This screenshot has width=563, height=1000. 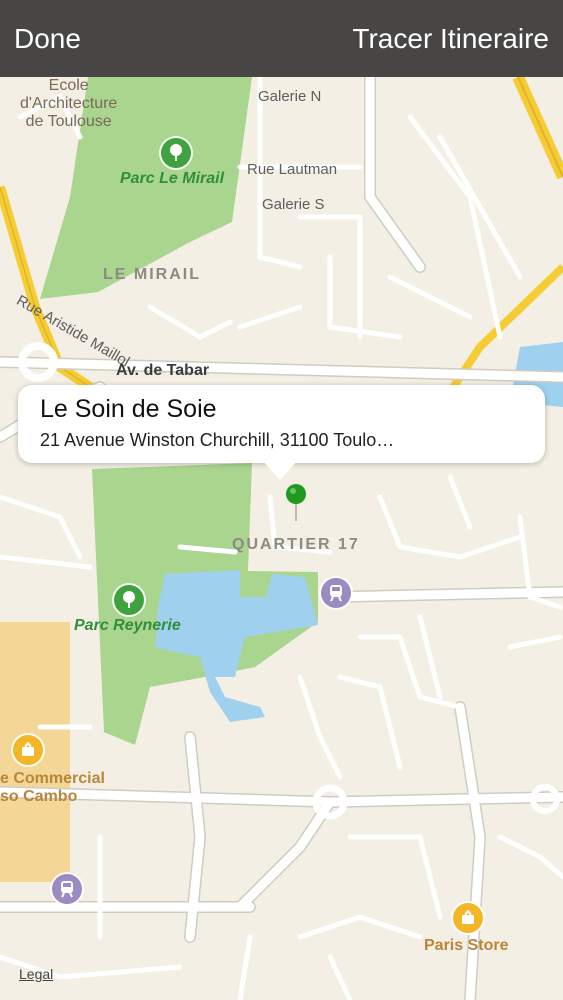 I want to click on commercial-center-label: e Commercial so Cambo, so click(x=52, y=788).